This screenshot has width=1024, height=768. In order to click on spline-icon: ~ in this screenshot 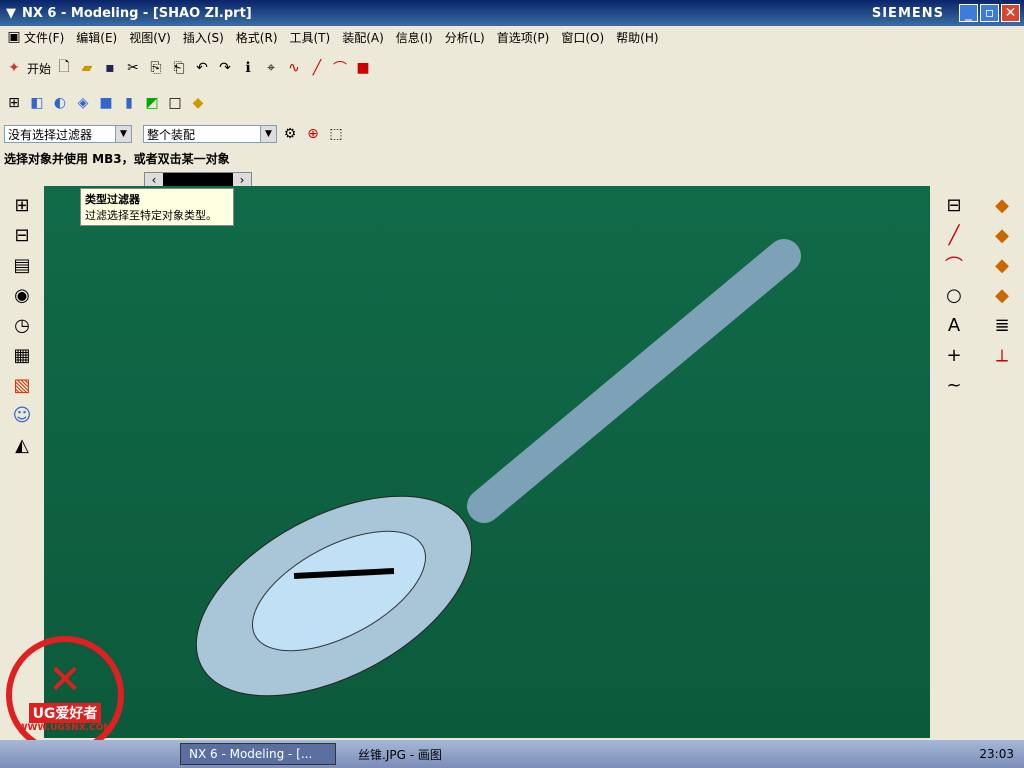, I will do `click(954, 385)`.